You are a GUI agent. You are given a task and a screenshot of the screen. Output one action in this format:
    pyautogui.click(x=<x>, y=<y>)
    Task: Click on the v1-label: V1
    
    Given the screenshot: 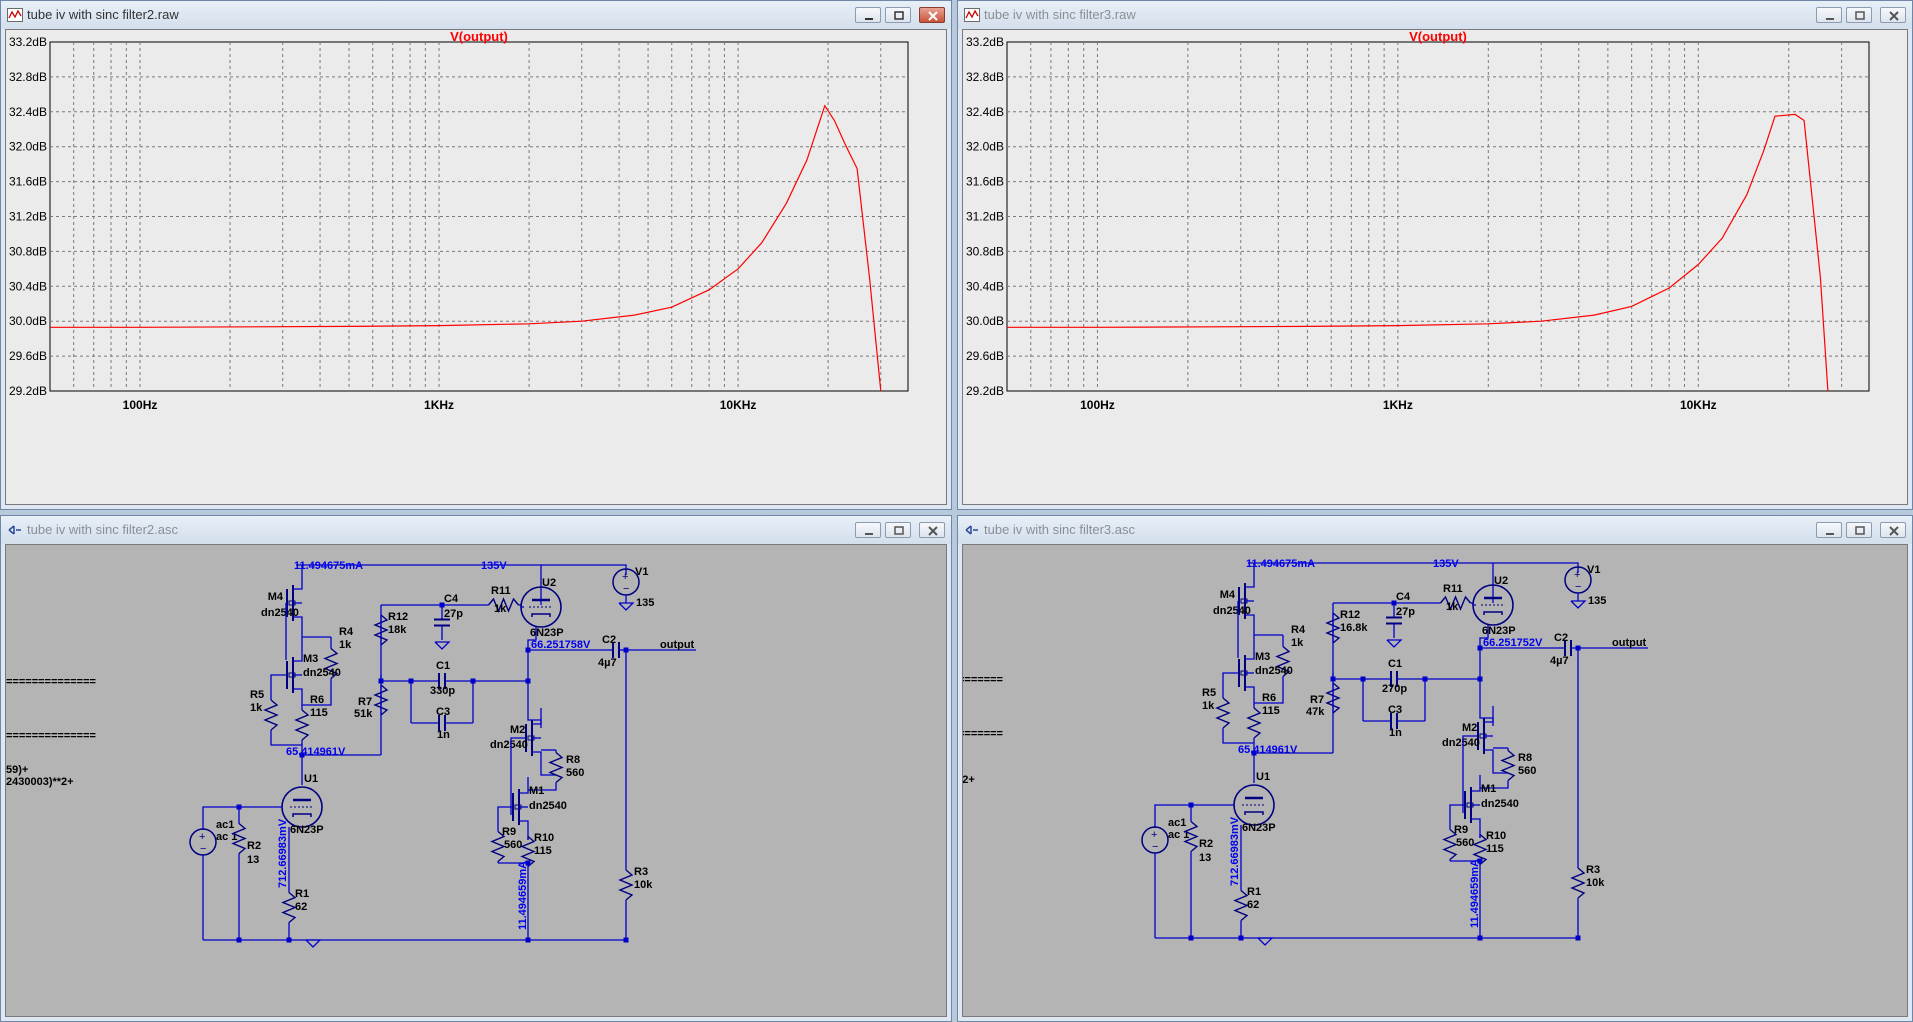 What is the action you would take?
    pyautogui.click(x=641, y=572)
    